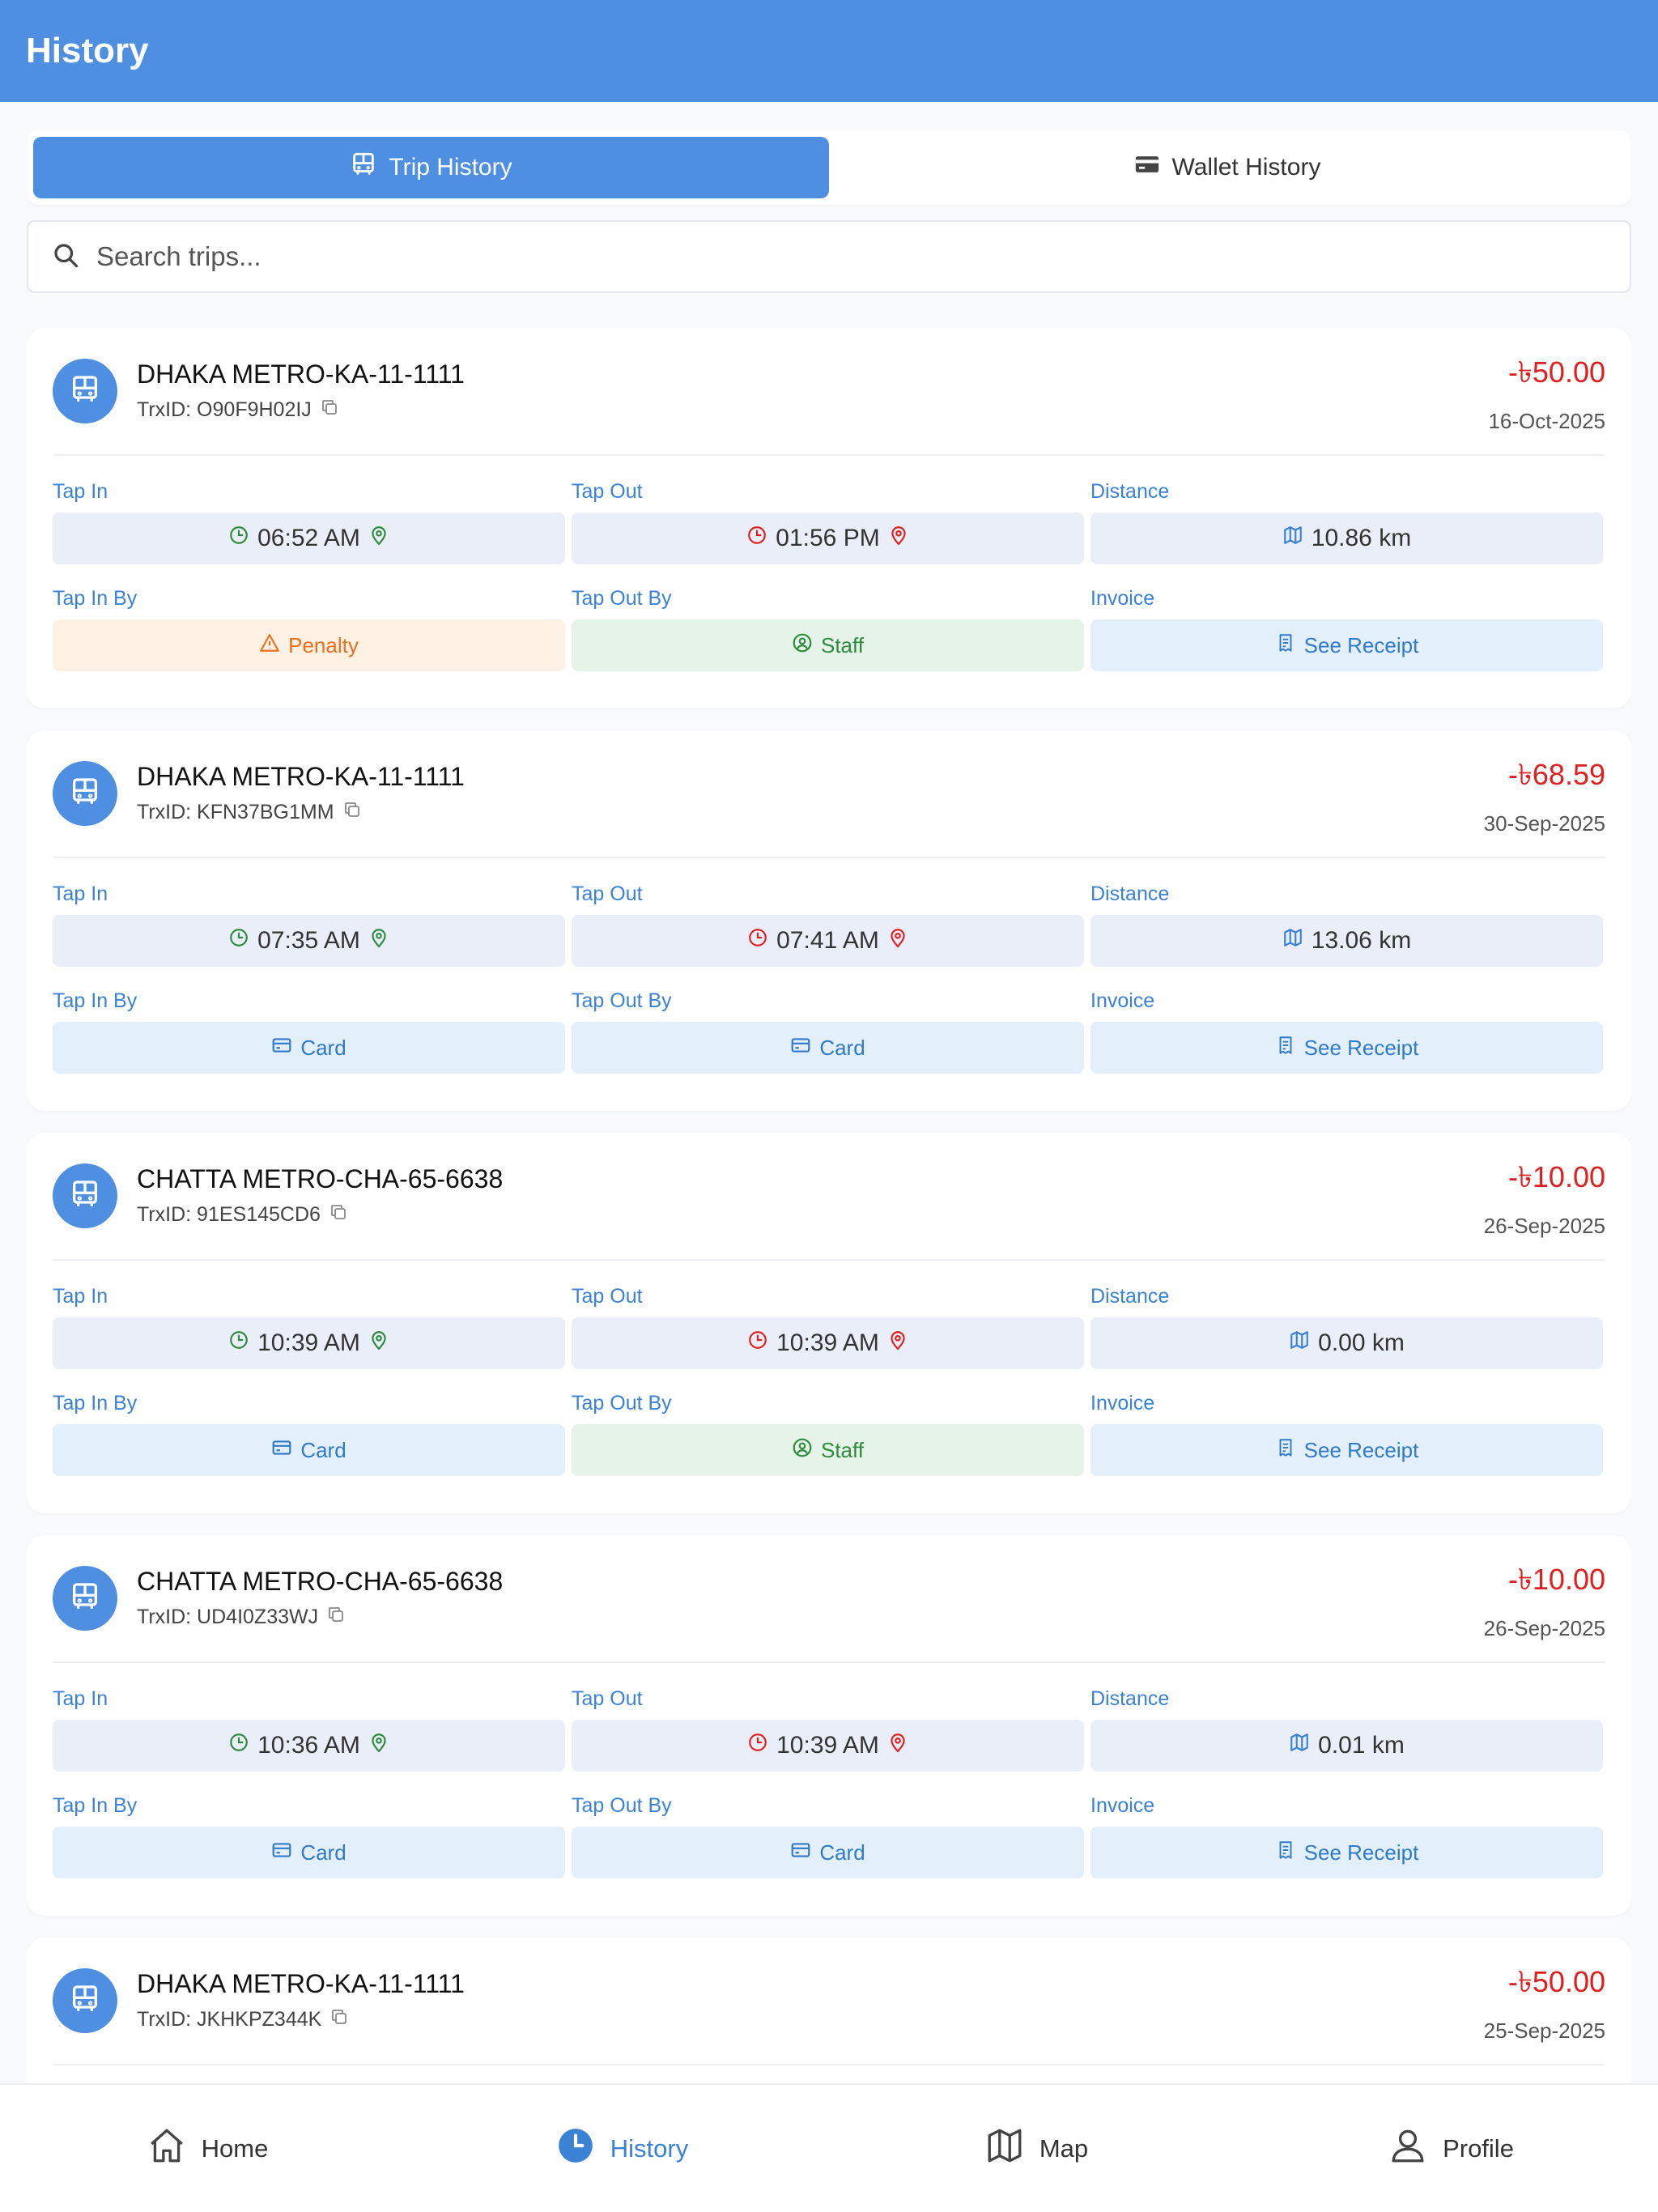  Describe the element at coordinates (802, 645) in the screenshot. I see `staff-icon` at that location.